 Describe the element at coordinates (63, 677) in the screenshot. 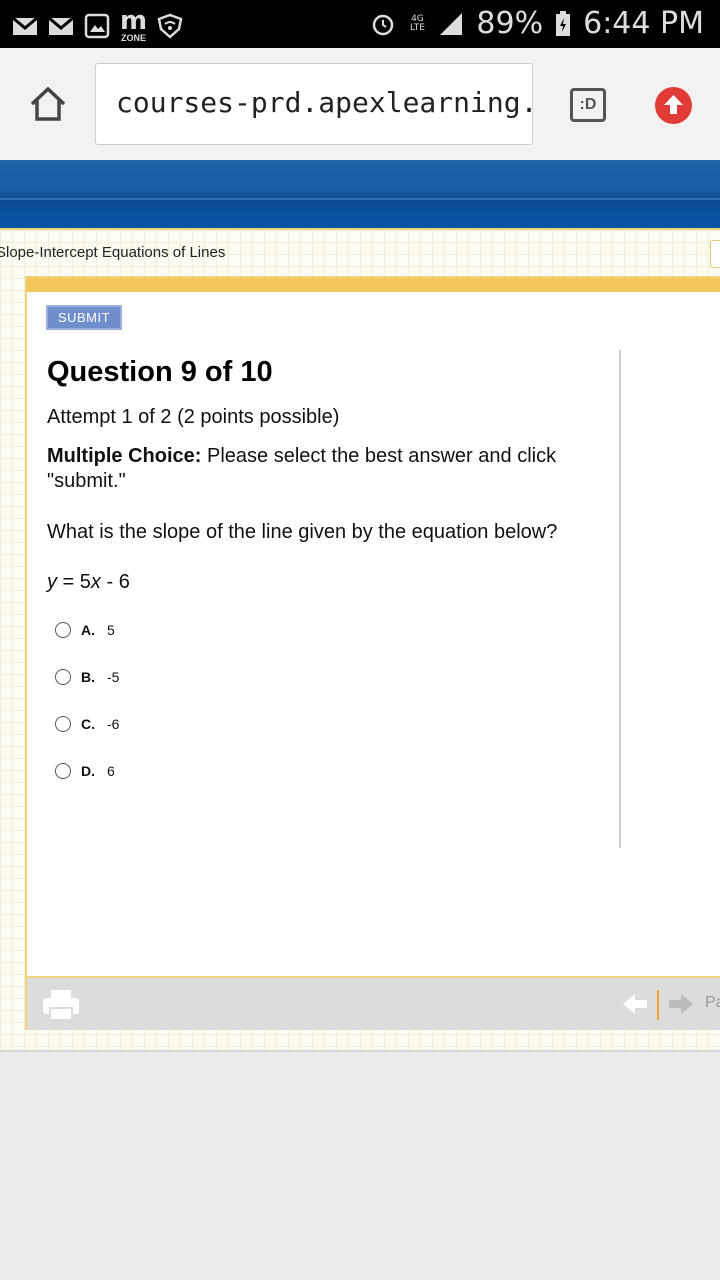

I see `radio-b` at that location.